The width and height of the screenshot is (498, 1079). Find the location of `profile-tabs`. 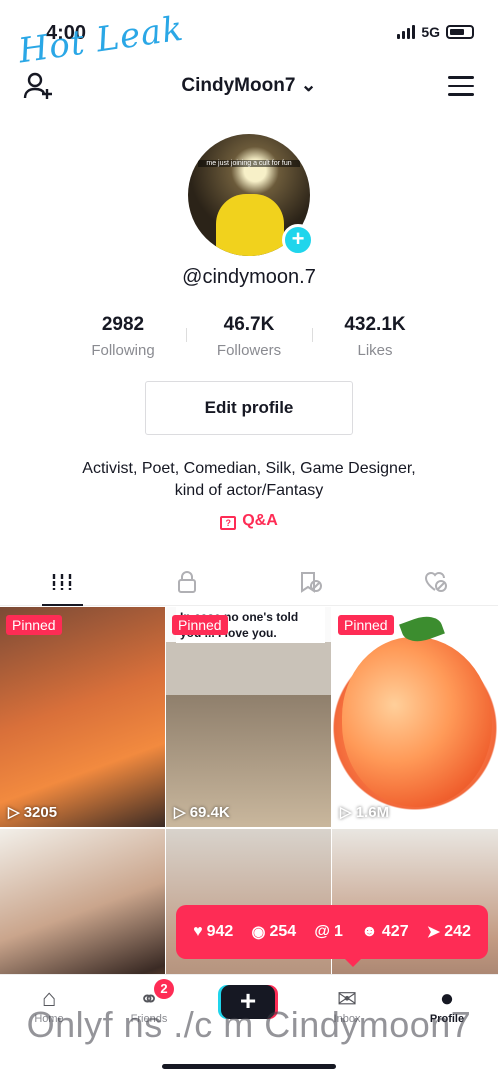

profile-tabs is located at coordinates (249, 582).